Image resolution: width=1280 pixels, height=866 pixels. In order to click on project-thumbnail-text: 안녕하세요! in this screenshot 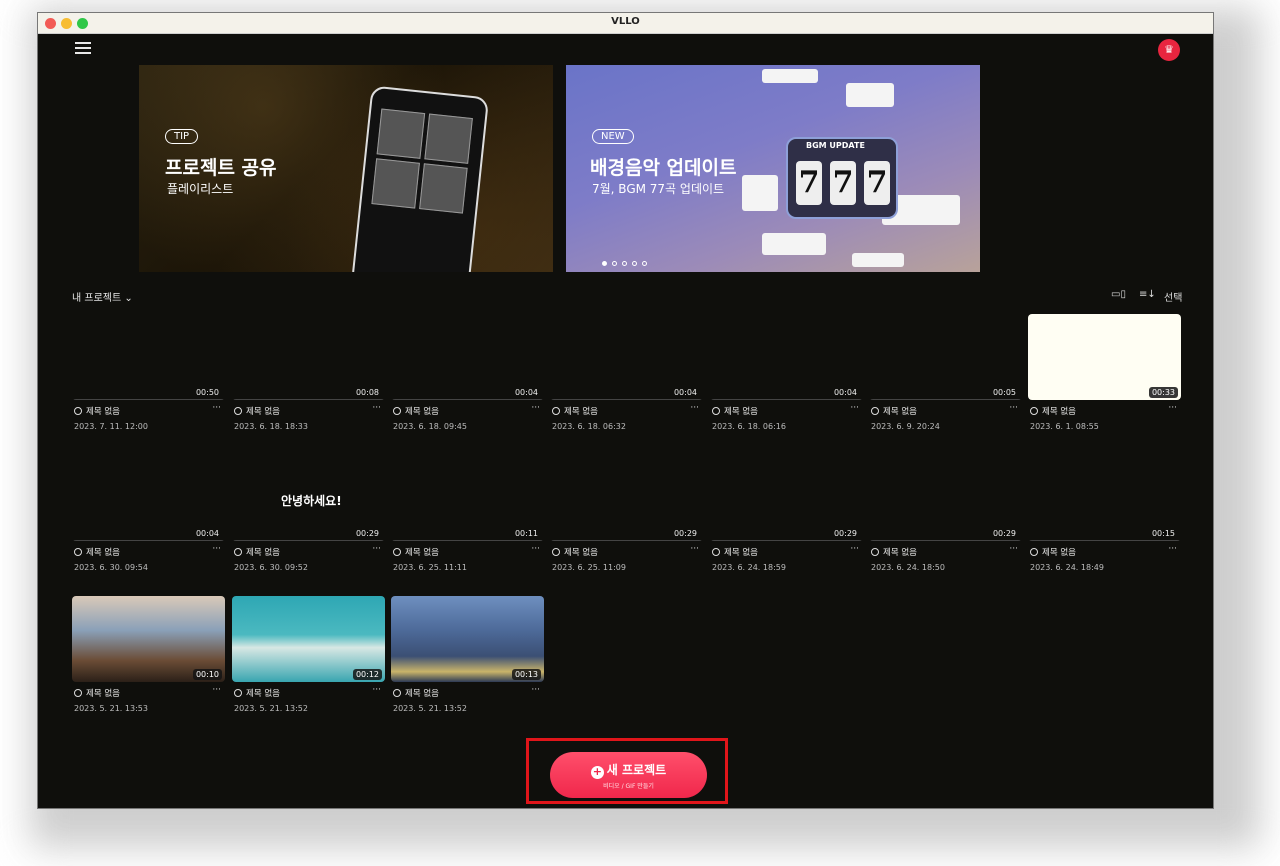, I will do `click(311, 501)`.